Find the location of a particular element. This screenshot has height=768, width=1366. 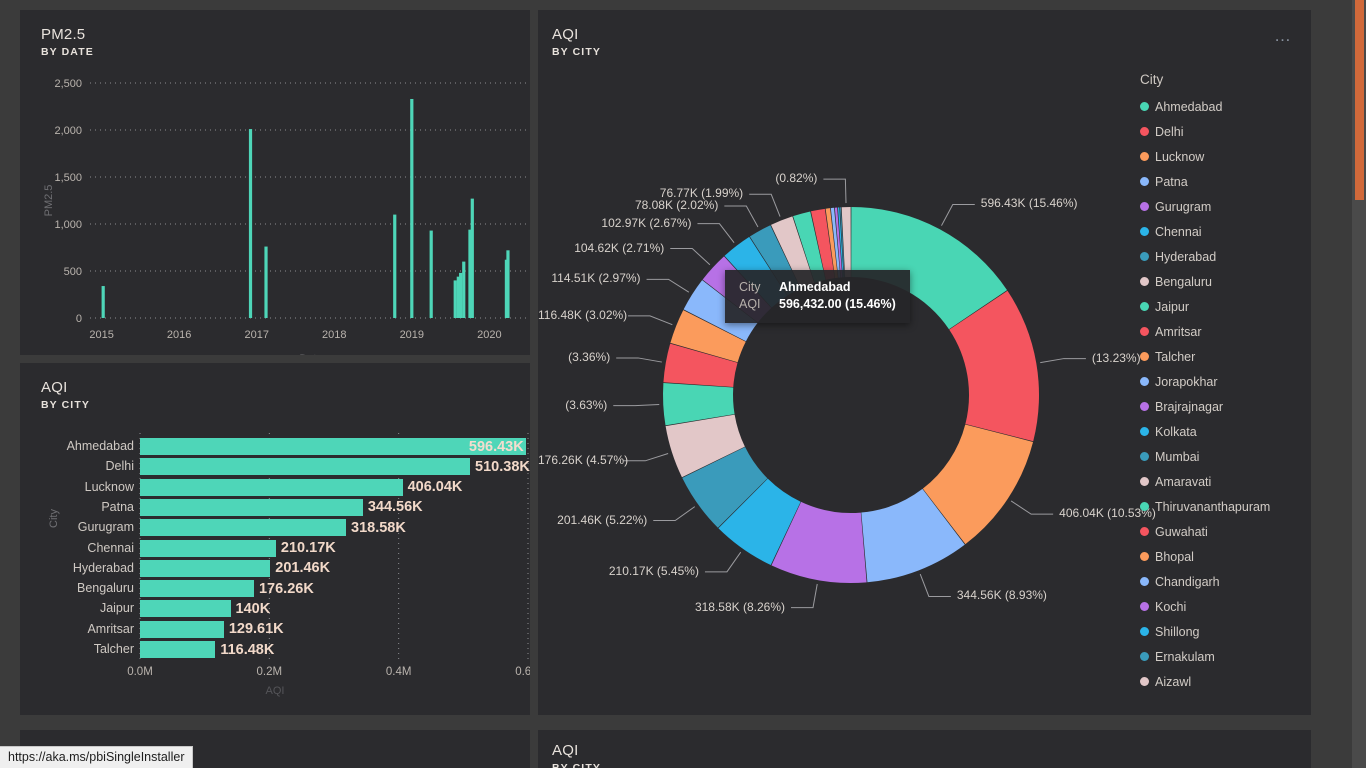

bar-chart-row: Delhi 510.38K is located at coordinates (318, 467).